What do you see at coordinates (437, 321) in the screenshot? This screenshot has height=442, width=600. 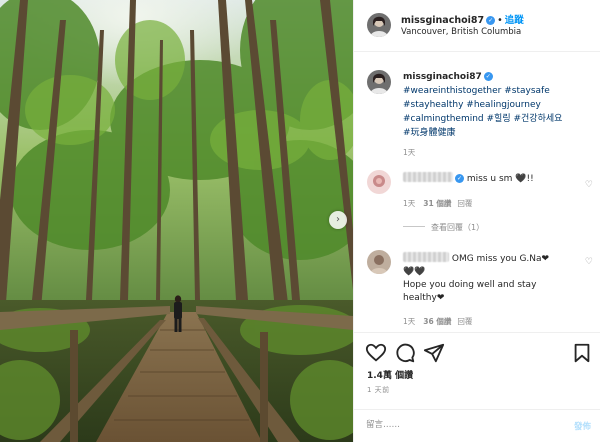 I see `comment-likes: 36 個讚` at bounding box center [437, 321].